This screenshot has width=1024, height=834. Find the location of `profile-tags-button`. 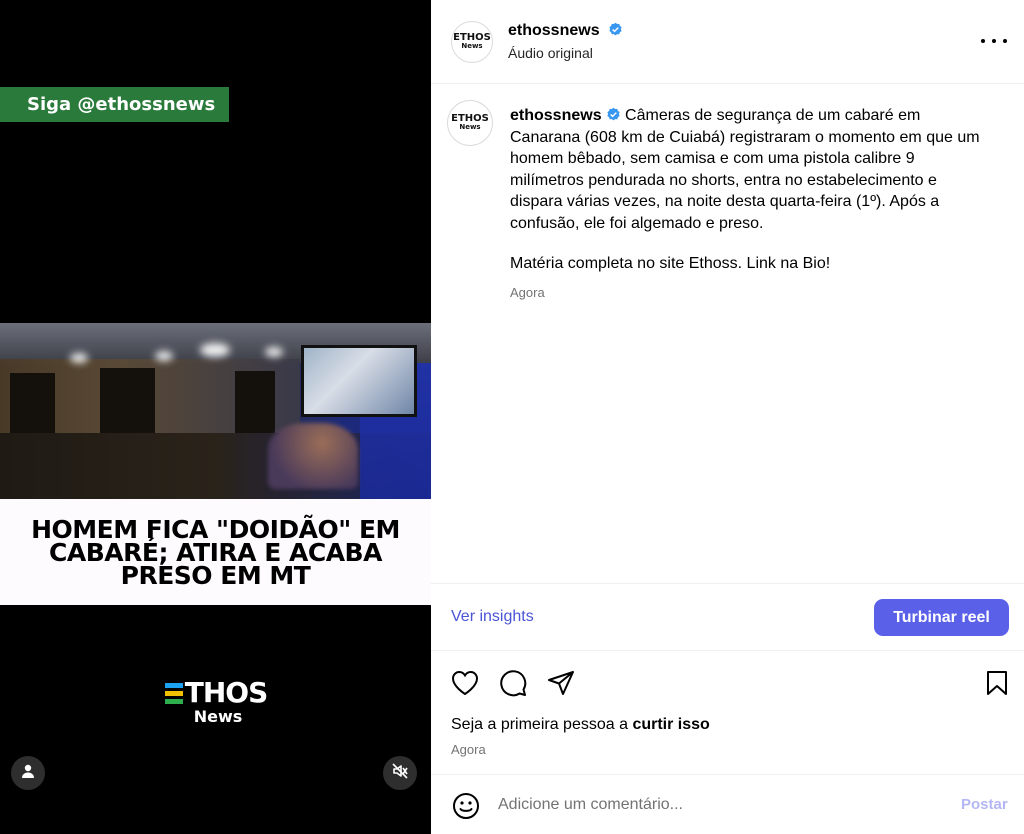

profile-tags-button is located at coordinates (28, 773).